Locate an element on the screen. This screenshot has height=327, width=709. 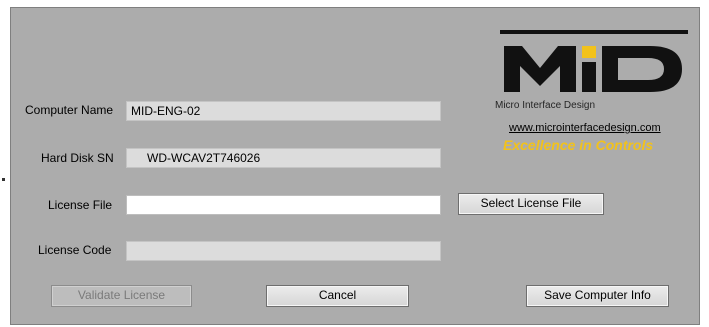
validate-license-button: Validate License is located at coordinates (121, 296).